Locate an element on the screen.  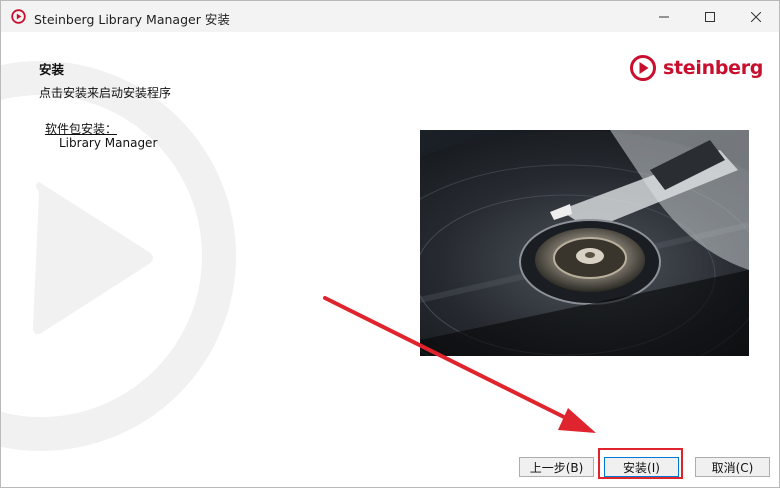
steinberg-logo: steinberg is located at coordinates (696, 68).